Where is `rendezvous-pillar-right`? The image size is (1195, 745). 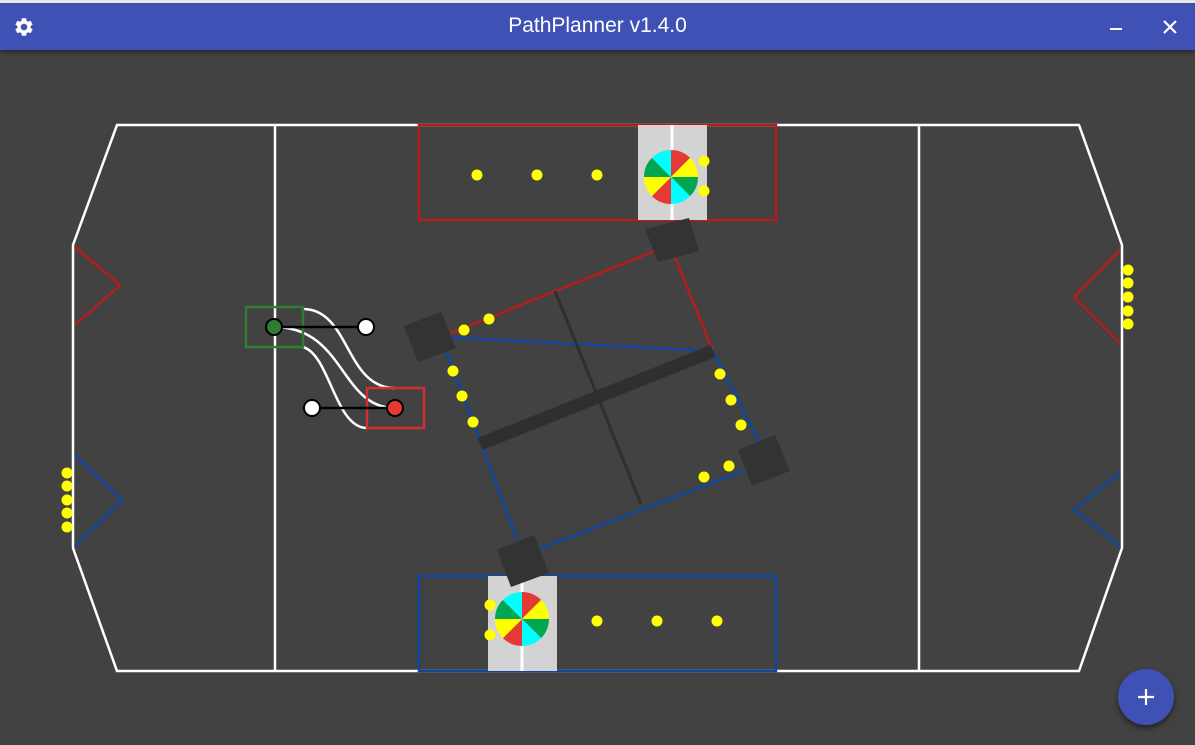
rendezvous-pillar-right is located at coordinates (764, 460).